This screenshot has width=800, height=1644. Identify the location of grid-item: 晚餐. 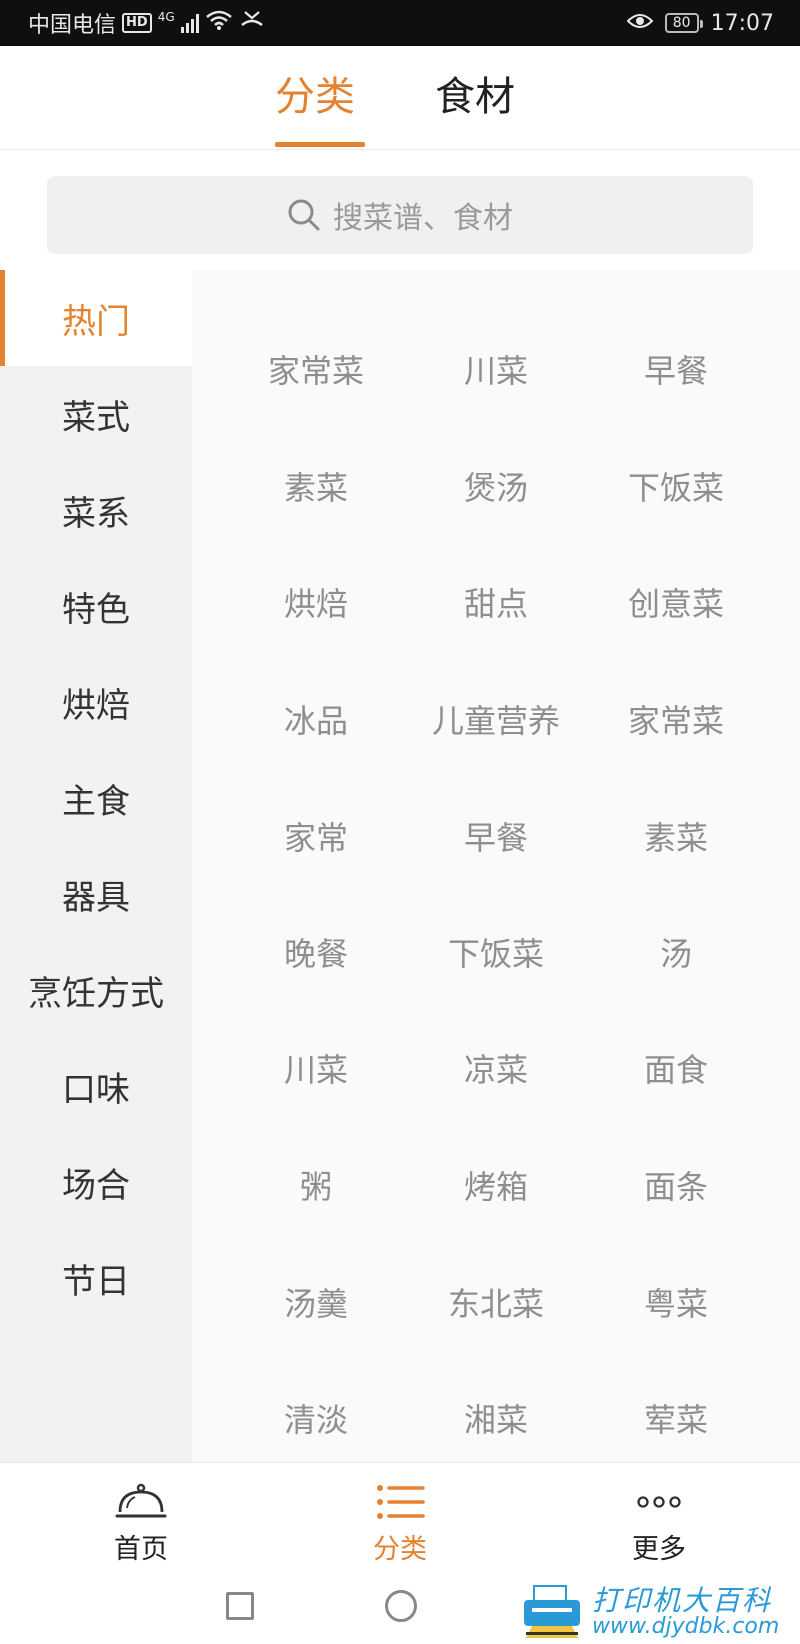
(316, 952).